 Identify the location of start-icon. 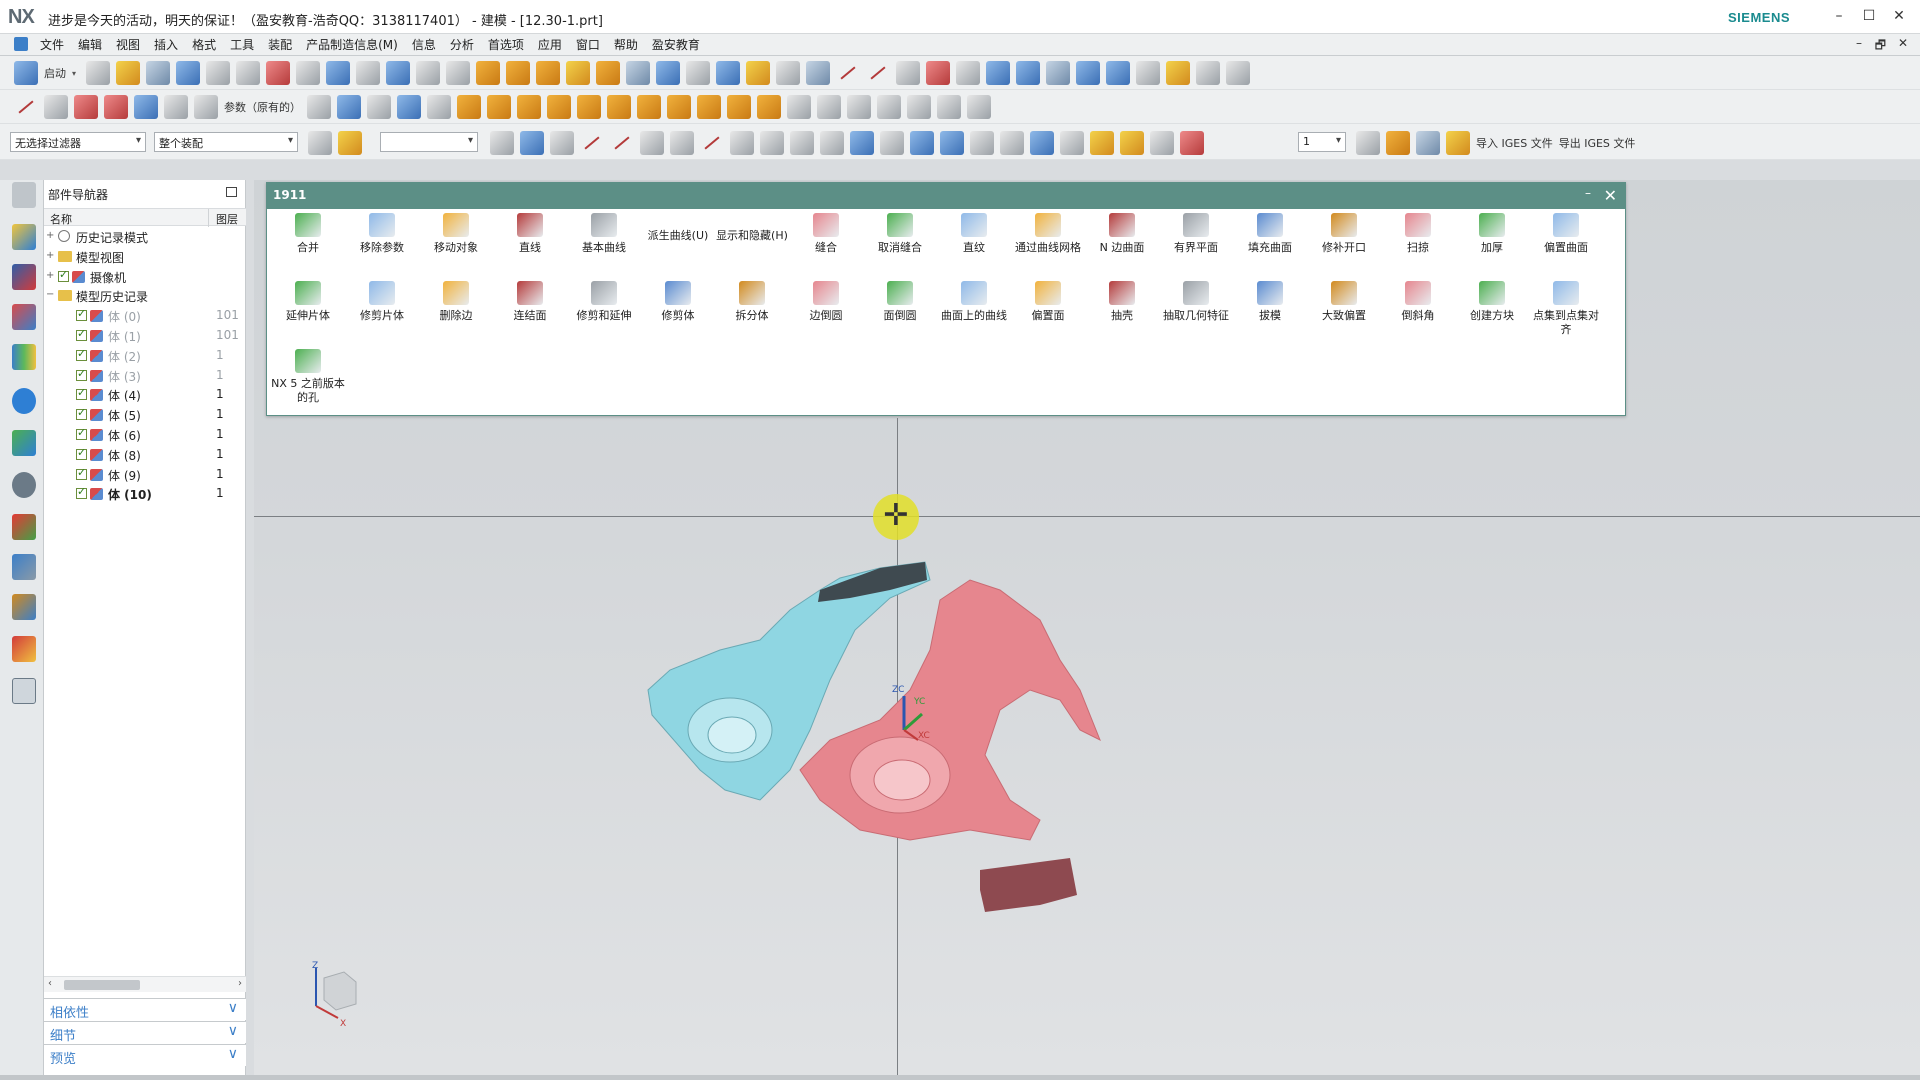
(26, 73).